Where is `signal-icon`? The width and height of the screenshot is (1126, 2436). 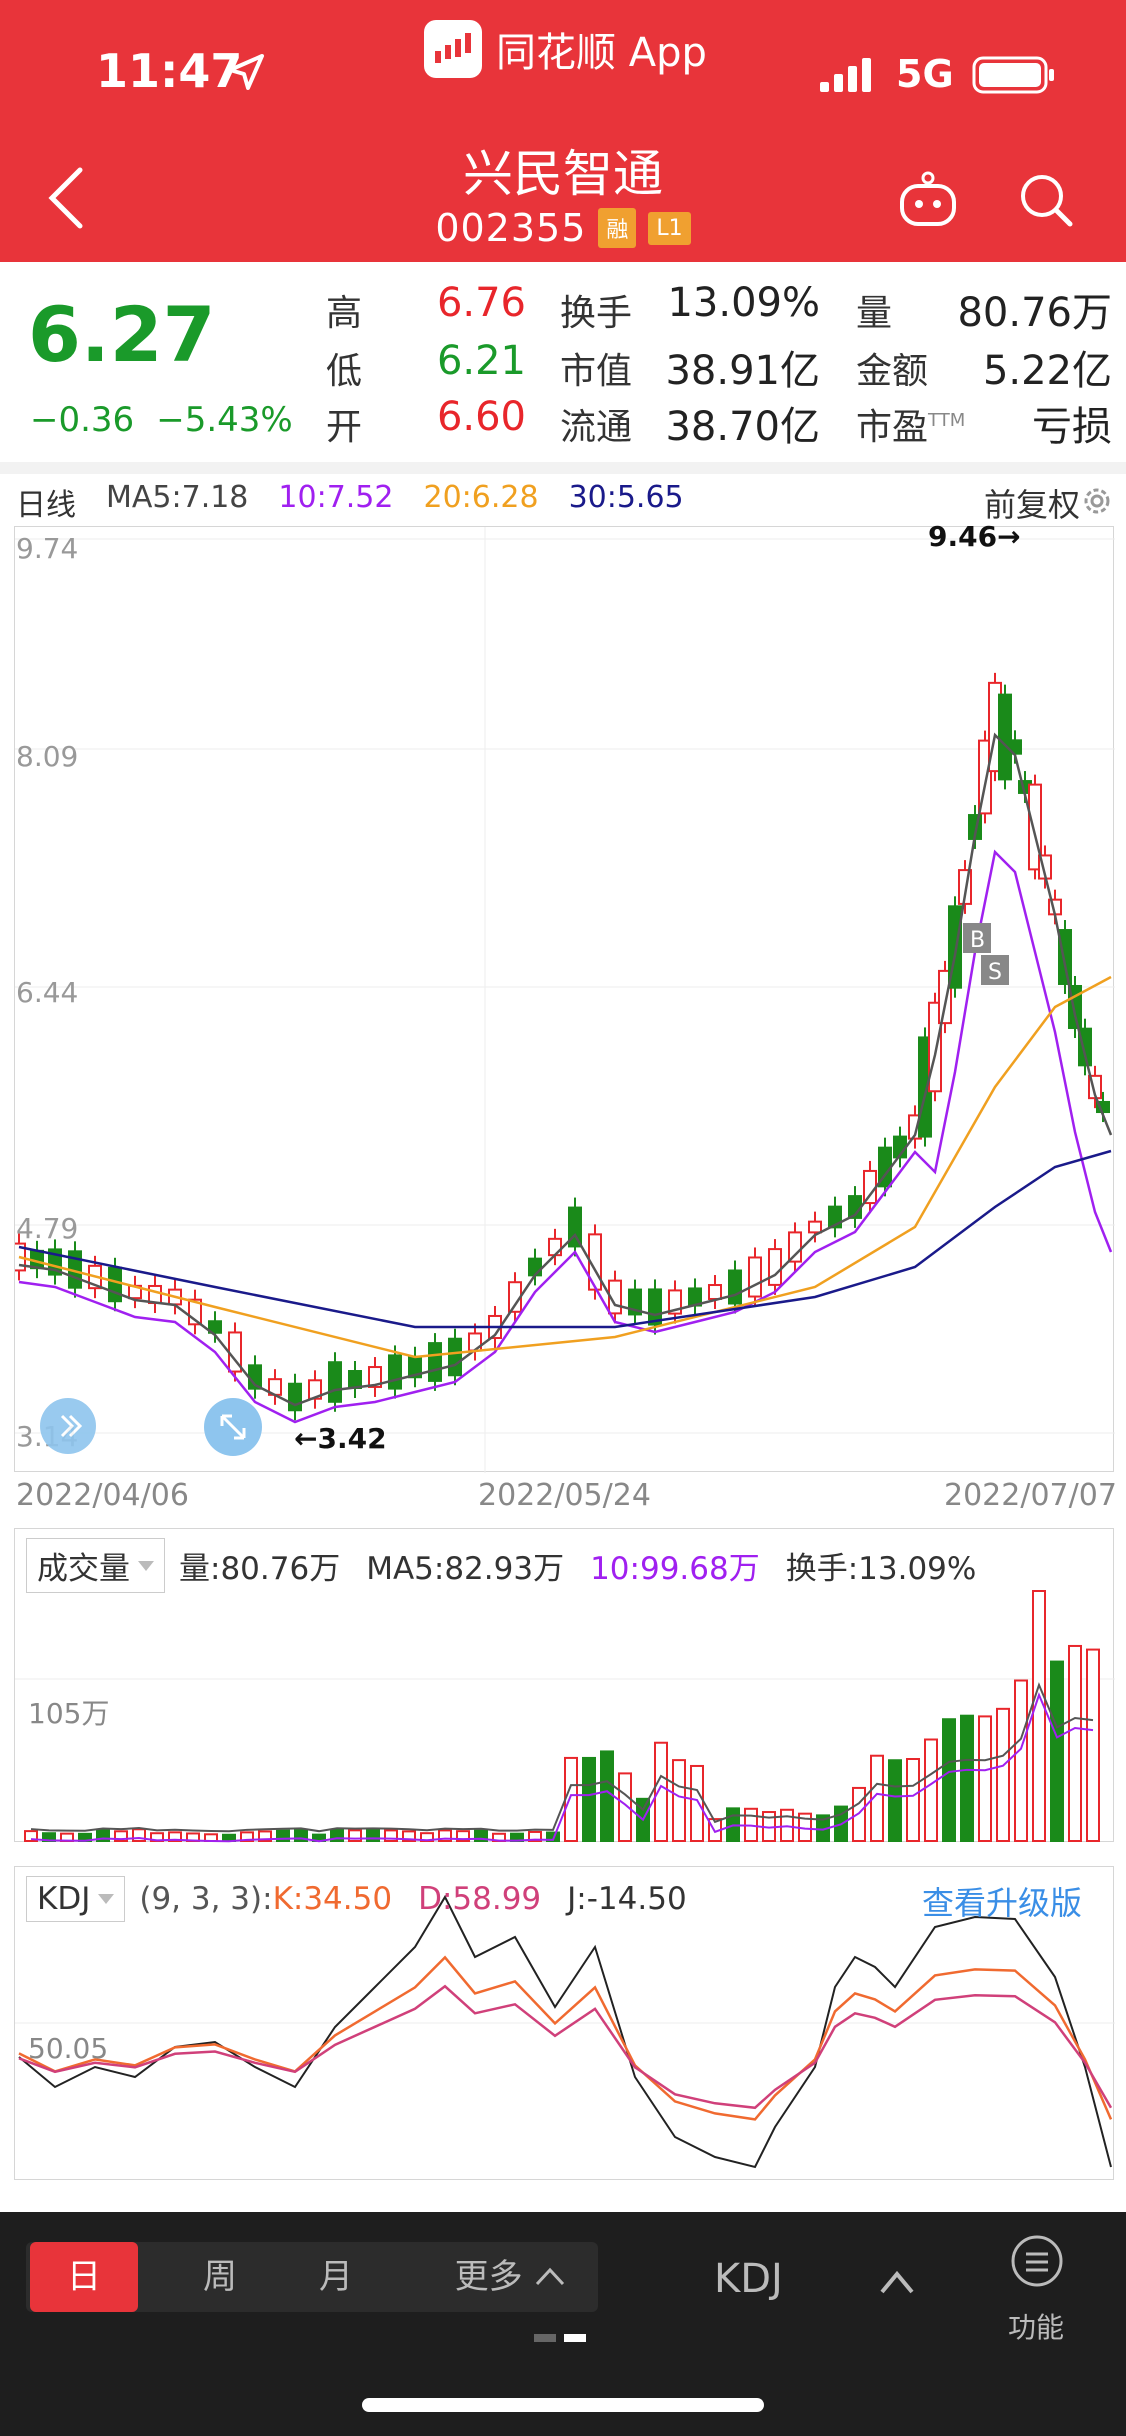 signal-icon is located at coordinates (845, 75).